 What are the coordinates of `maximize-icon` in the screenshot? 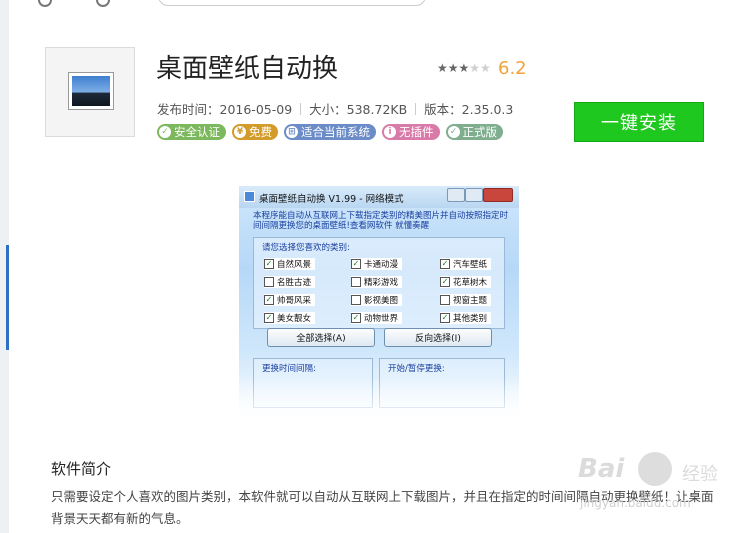 It's located at (474, 195).